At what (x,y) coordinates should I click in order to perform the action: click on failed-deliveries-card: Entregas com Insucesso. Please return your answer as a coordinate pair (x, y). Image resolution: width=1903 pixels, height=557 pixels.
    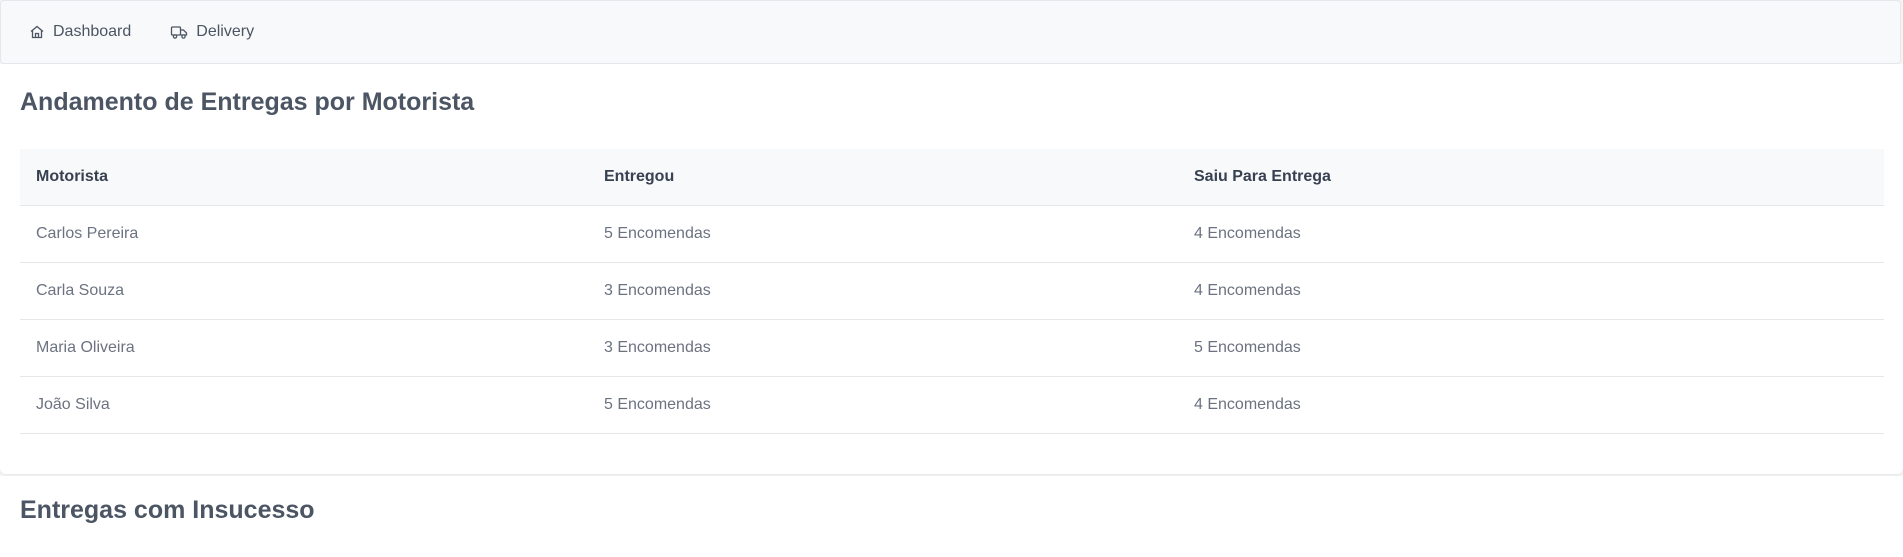
    Looking at the image, I should click on (951, 516).